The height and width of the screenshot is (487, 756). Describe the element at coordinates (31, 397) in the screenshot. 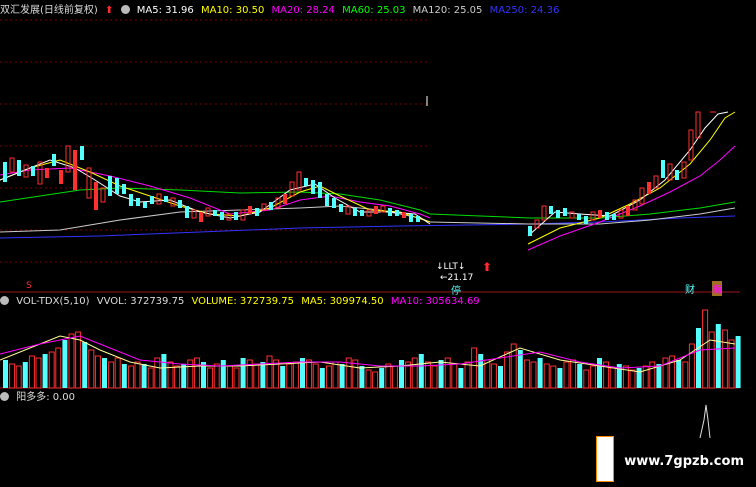

I see `yang-name: 阳多多` at that location.